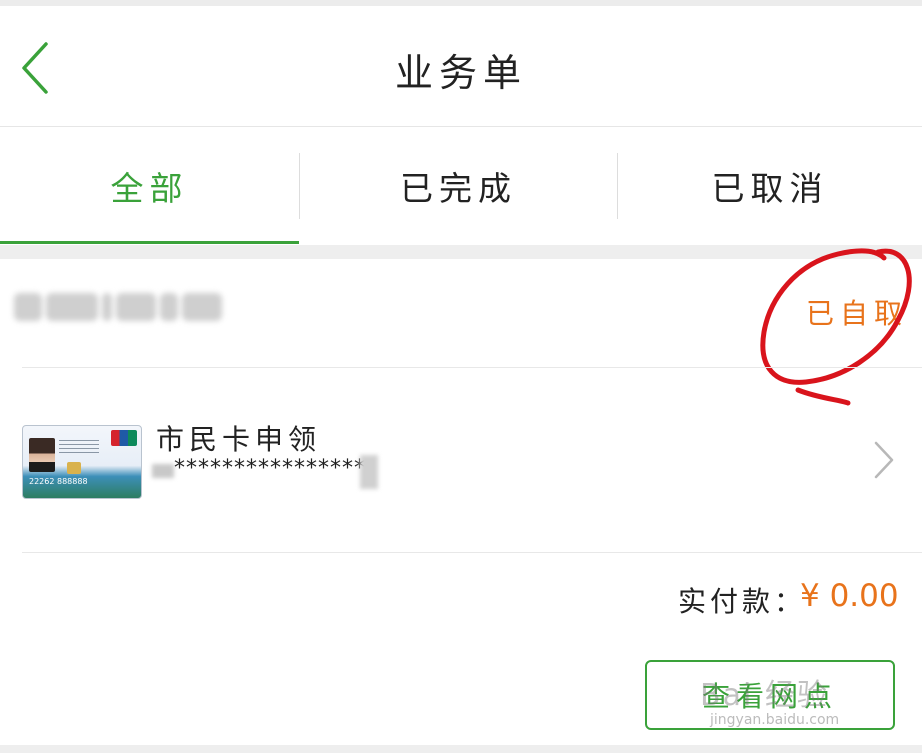 The height and width of the screenshot is (753, 922). Describe the element at coordinates (461, 252) in the screenshot. I see `section-gap` at that location.